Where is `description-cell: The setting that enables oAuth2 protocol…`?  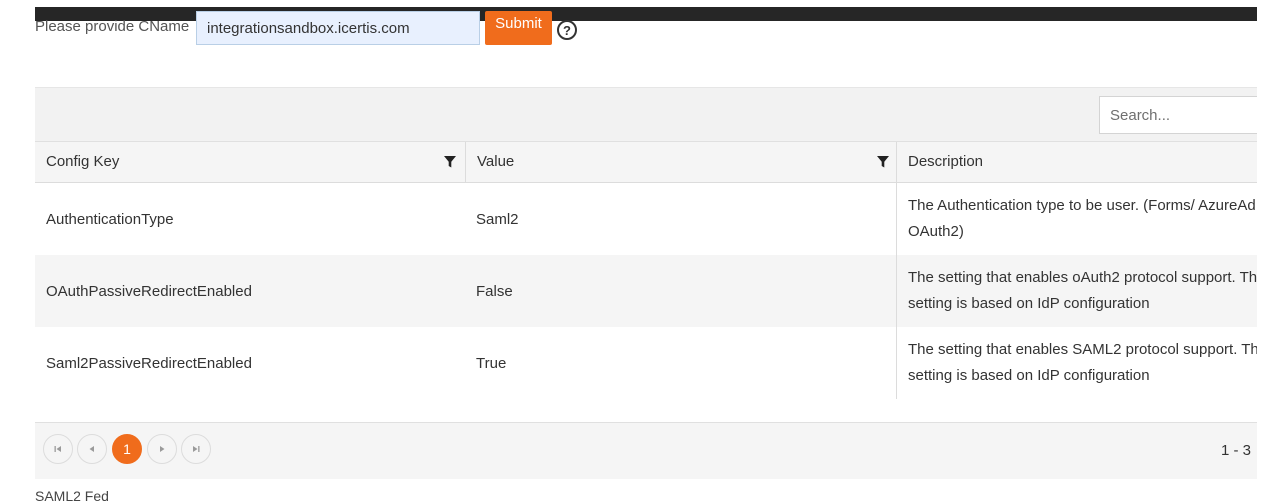 description-cell: The setting that enables oAuth2 protocol… is located at coordinates (1076, 291).